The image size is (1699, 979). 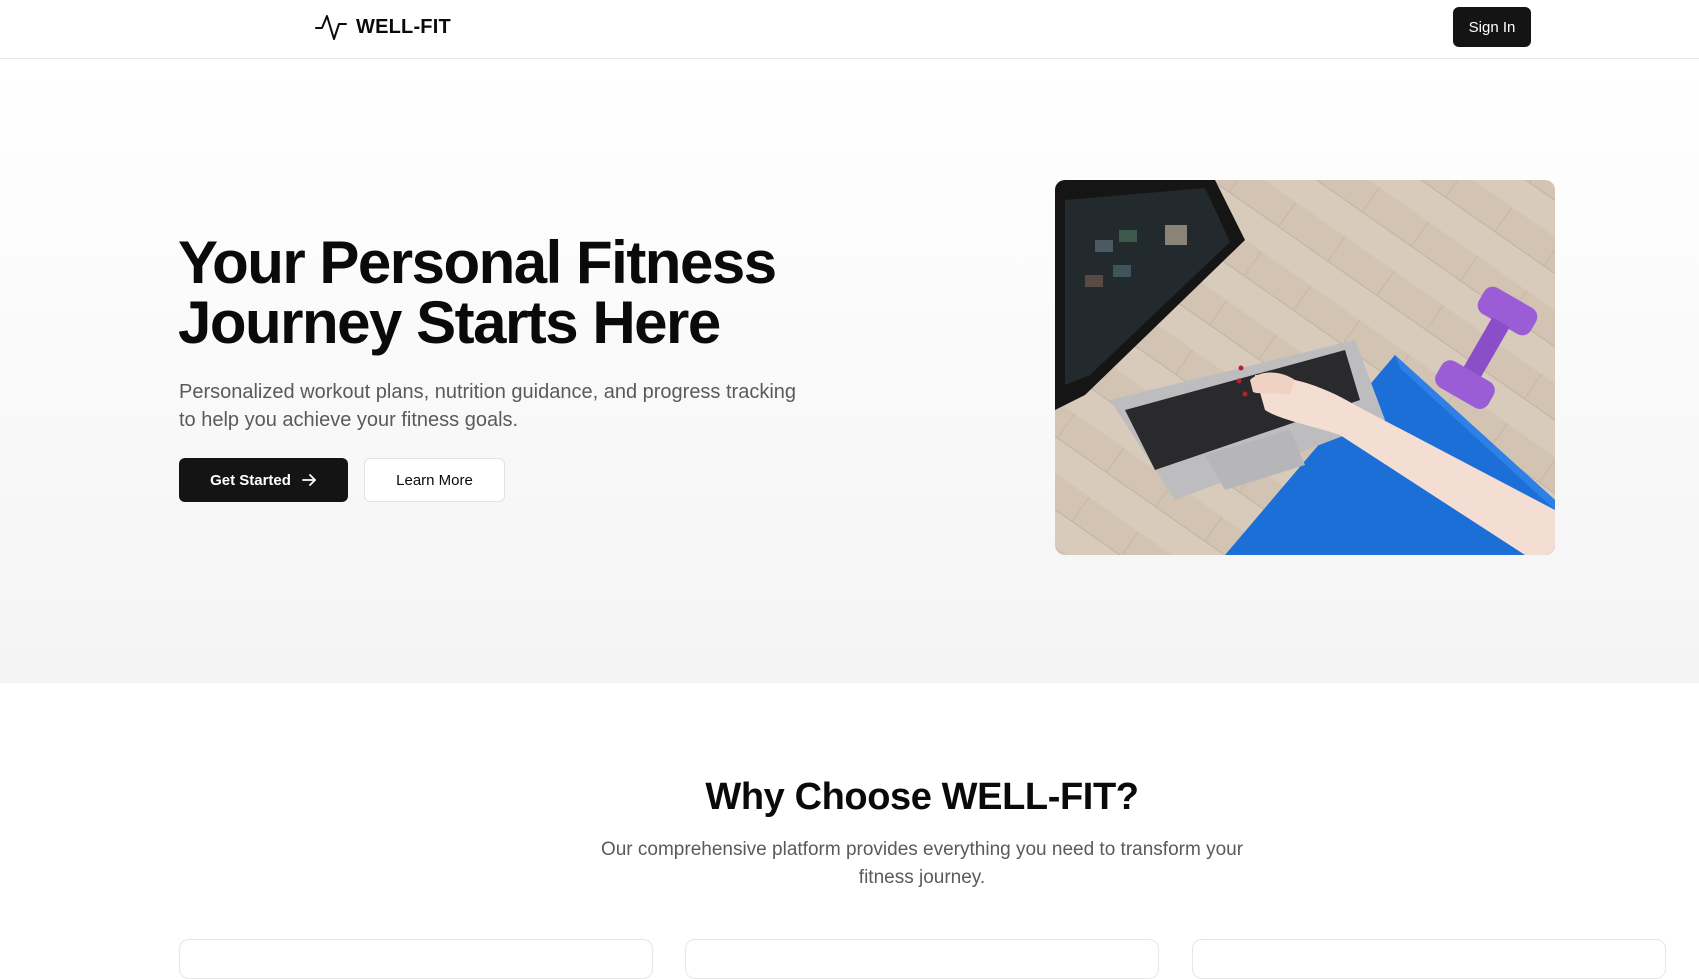 I want to click on activity-pulse-icon, so click(x=331, y=27).